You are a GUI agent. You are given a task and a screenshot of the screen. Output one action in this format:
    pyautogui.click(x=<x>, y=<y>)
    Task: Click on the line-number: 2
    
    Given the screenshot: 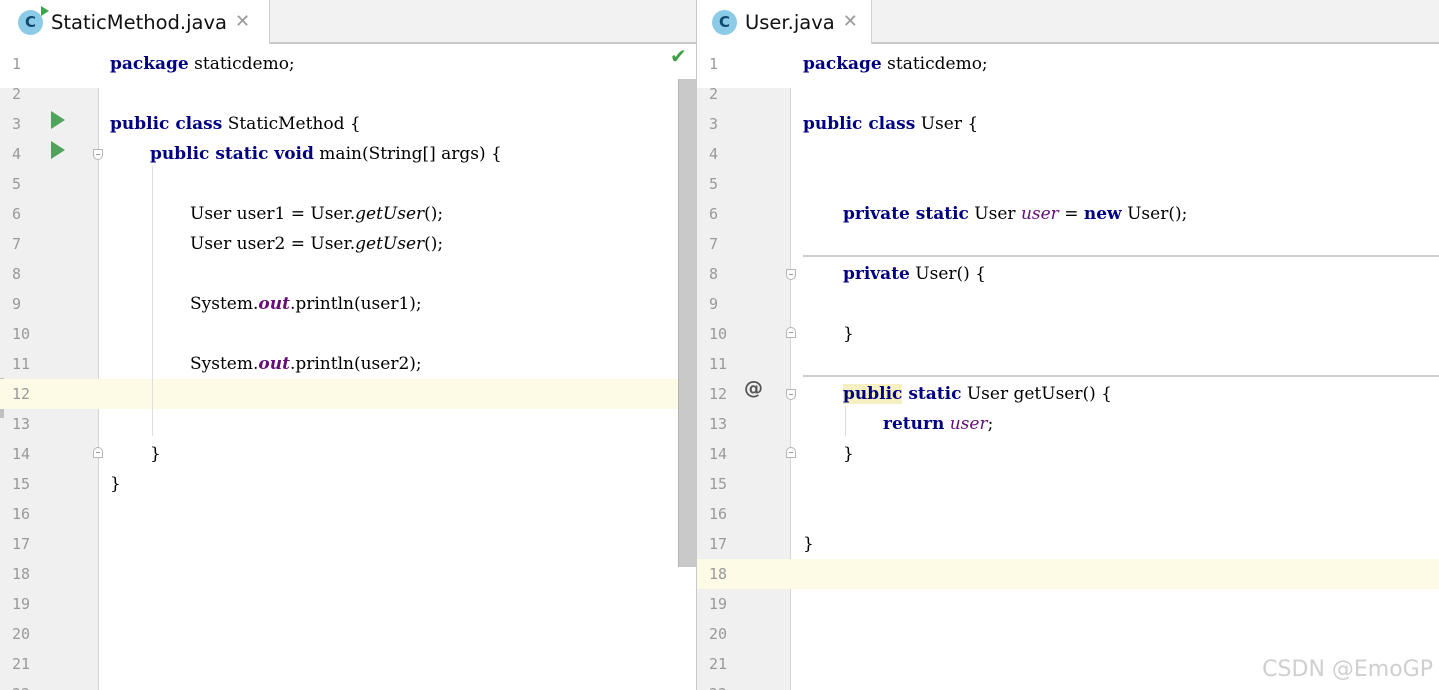 What is the action you would take?
    pyautogui.click(x=17, y=94)
    